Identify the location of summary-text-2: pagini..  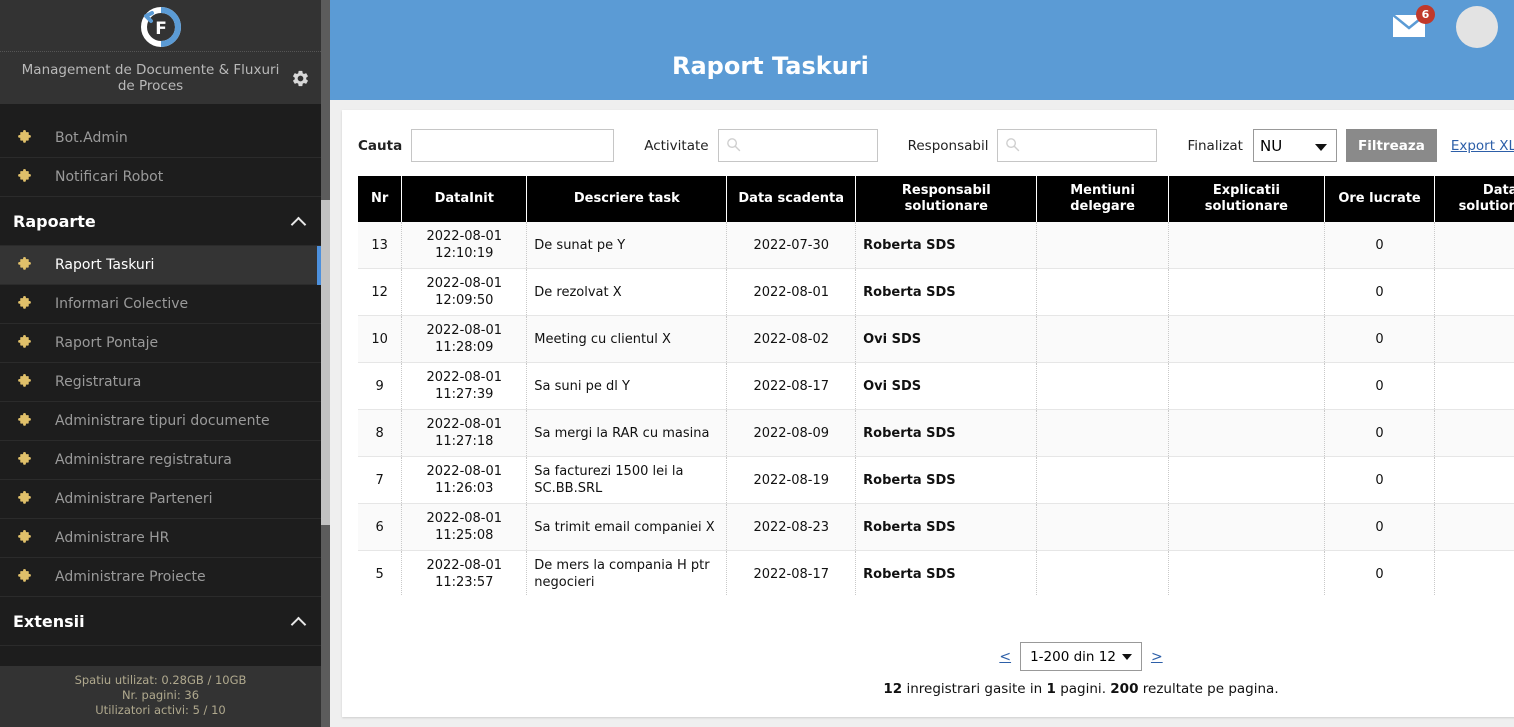
(1083, 689).